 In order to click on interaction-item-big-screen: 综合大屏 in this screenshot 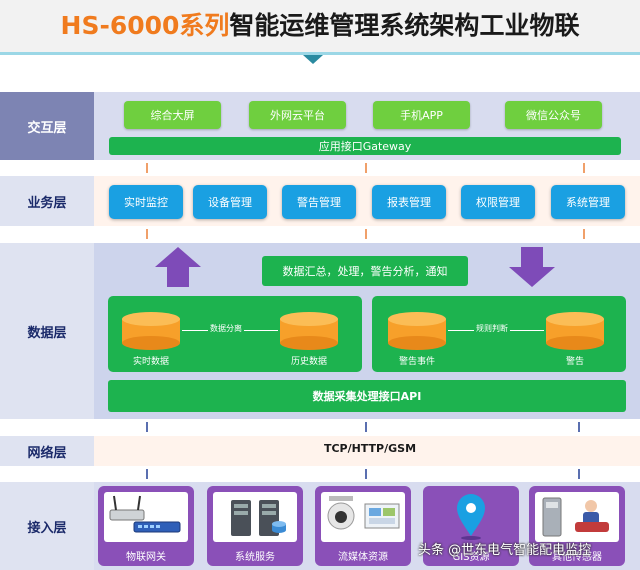, I will do `click(172, 115)`.